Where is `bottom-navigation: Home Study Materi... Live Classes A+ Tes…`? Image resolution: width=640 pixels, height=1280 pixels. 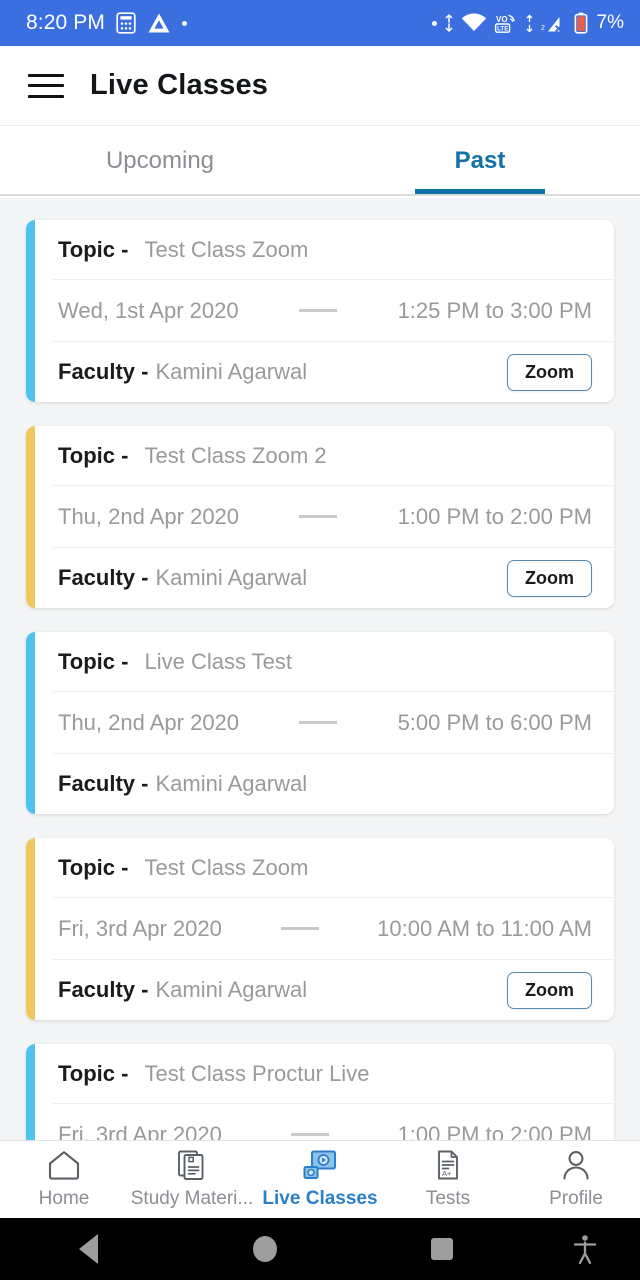 bottom-navigation: Home Study Materi... Live Classes A+ Tes… is located at coordinates (320, 1179).